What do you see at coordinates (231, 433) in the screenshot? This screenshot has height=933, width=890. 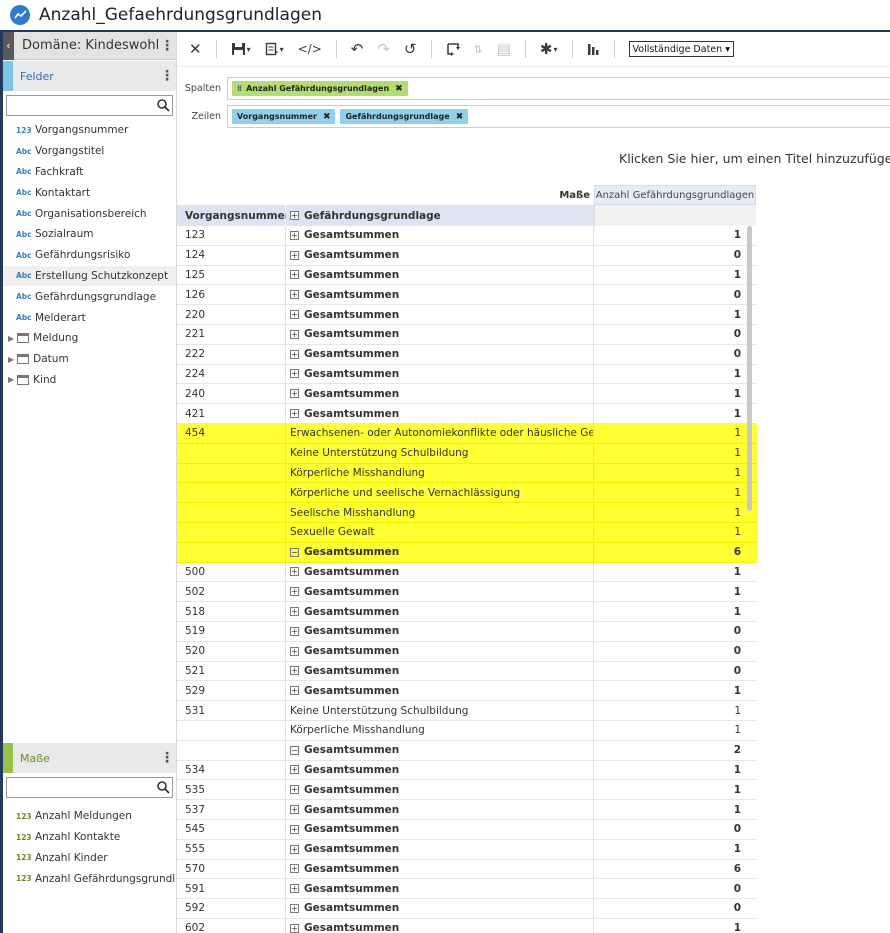 I see `vorgangsnummer-cell: 454` at bounding box center [231, 433].